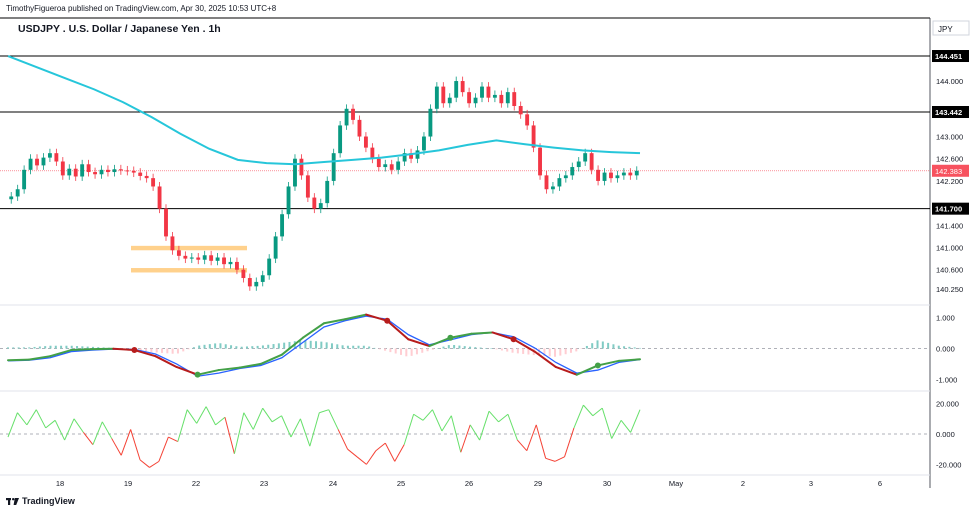  I want to click on moving-average-line, so click(324, 110).